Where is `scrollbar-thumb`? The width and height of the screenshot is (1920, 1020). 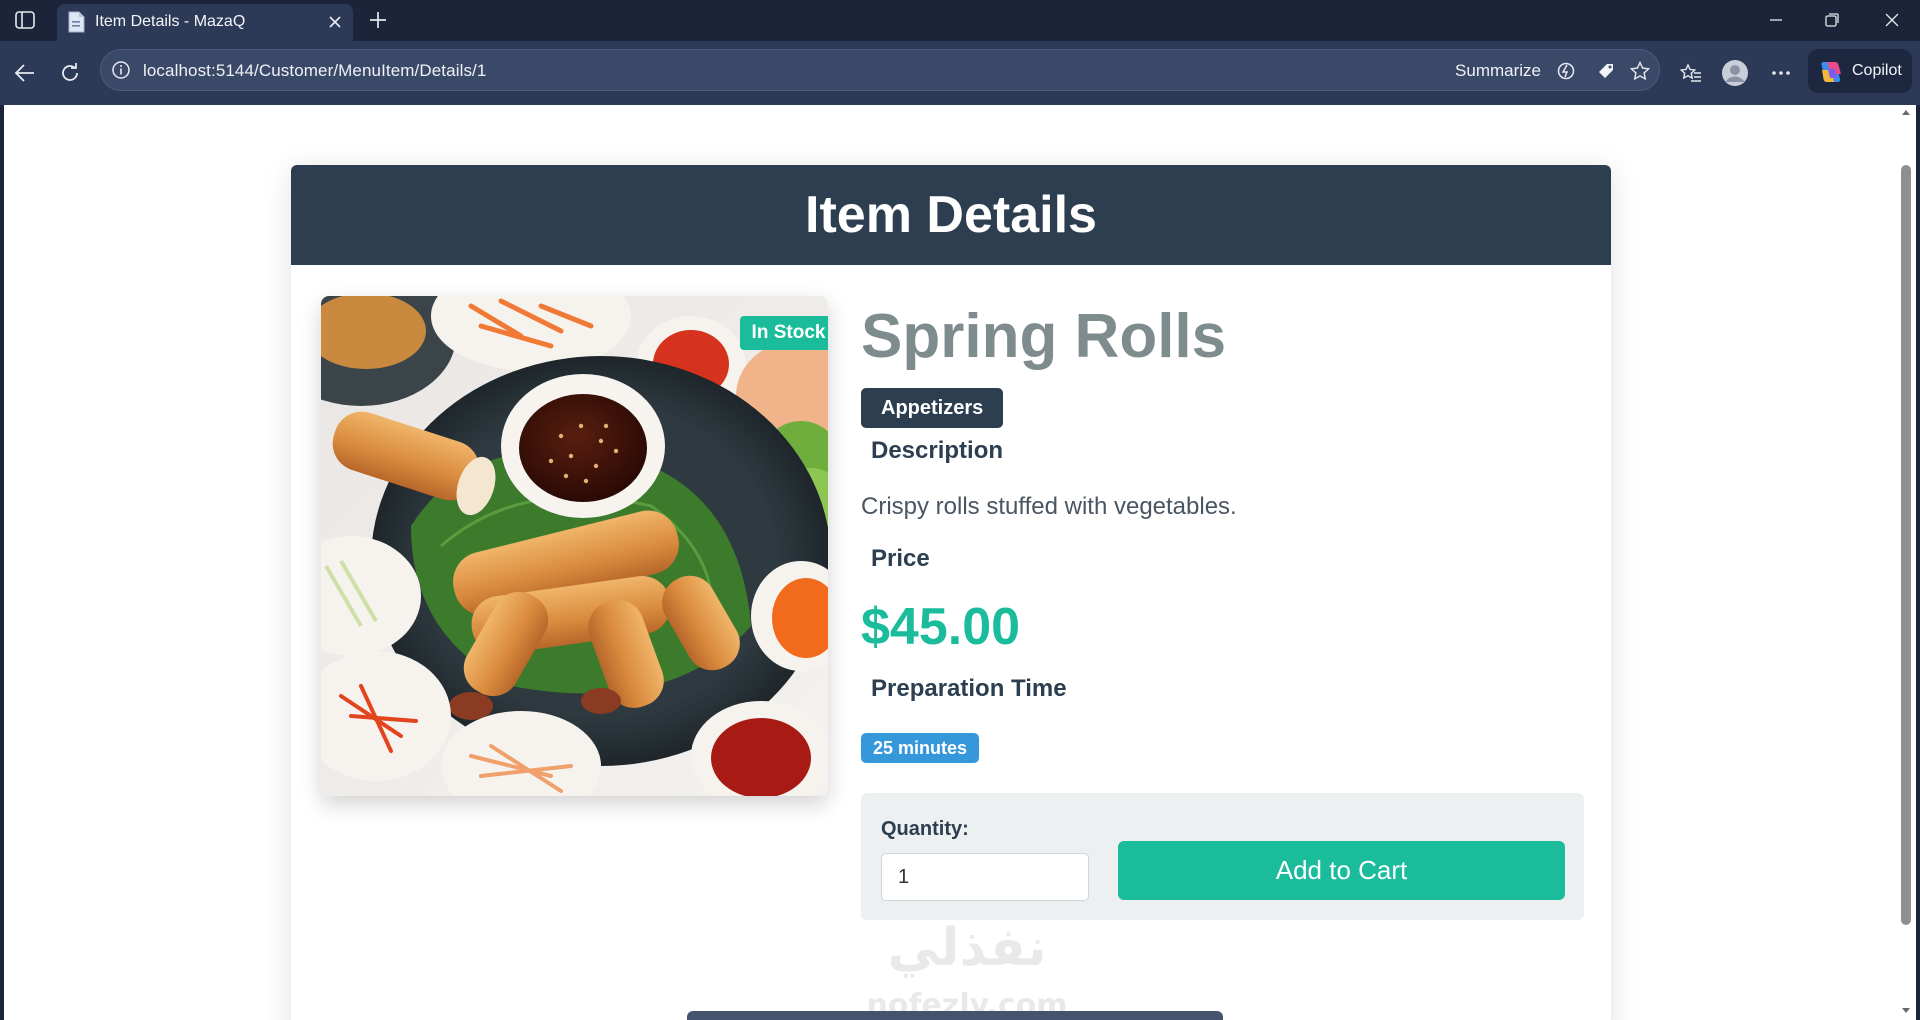 scrollbar-thumb is located at coordinates (1906, 545).